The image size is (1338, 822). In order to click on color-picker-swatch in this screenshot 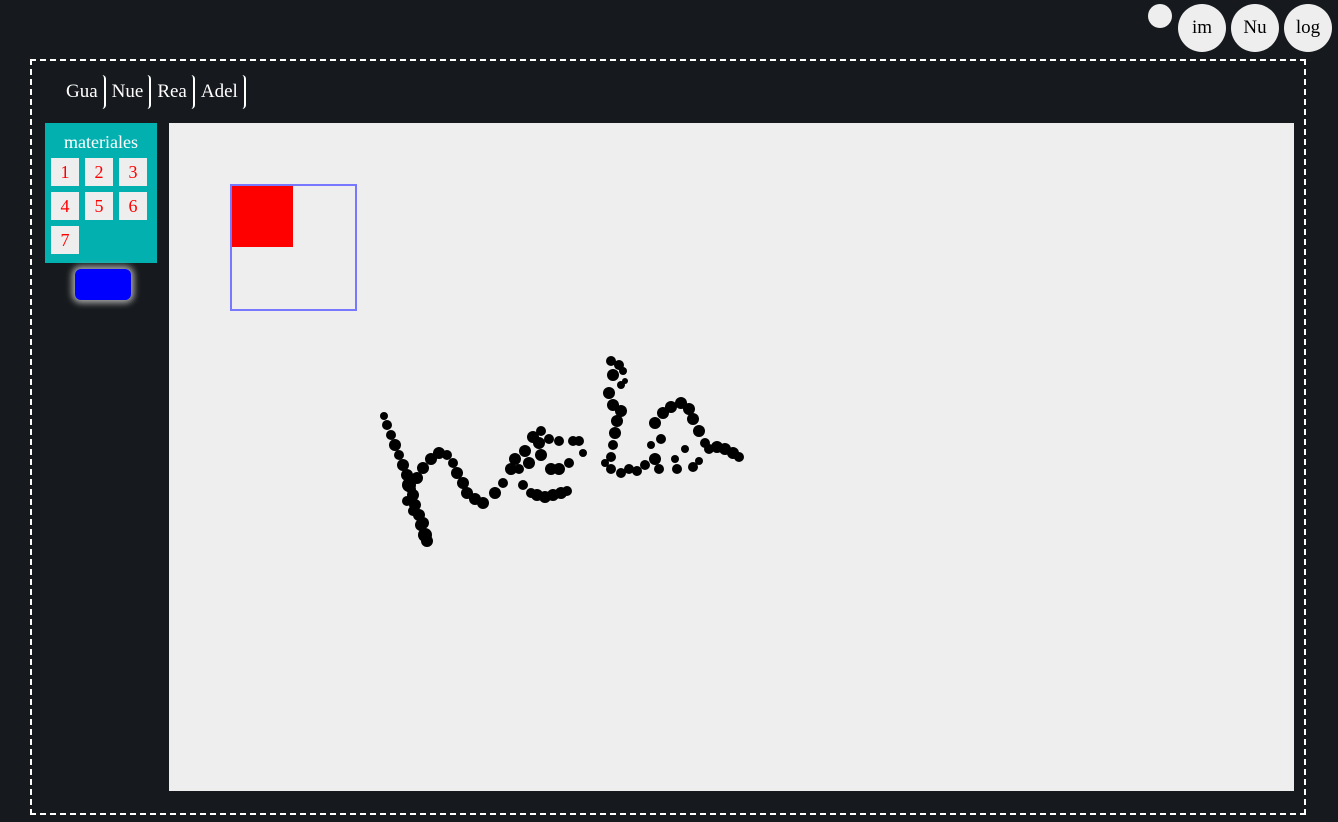, I will do `click(103, 284)`.